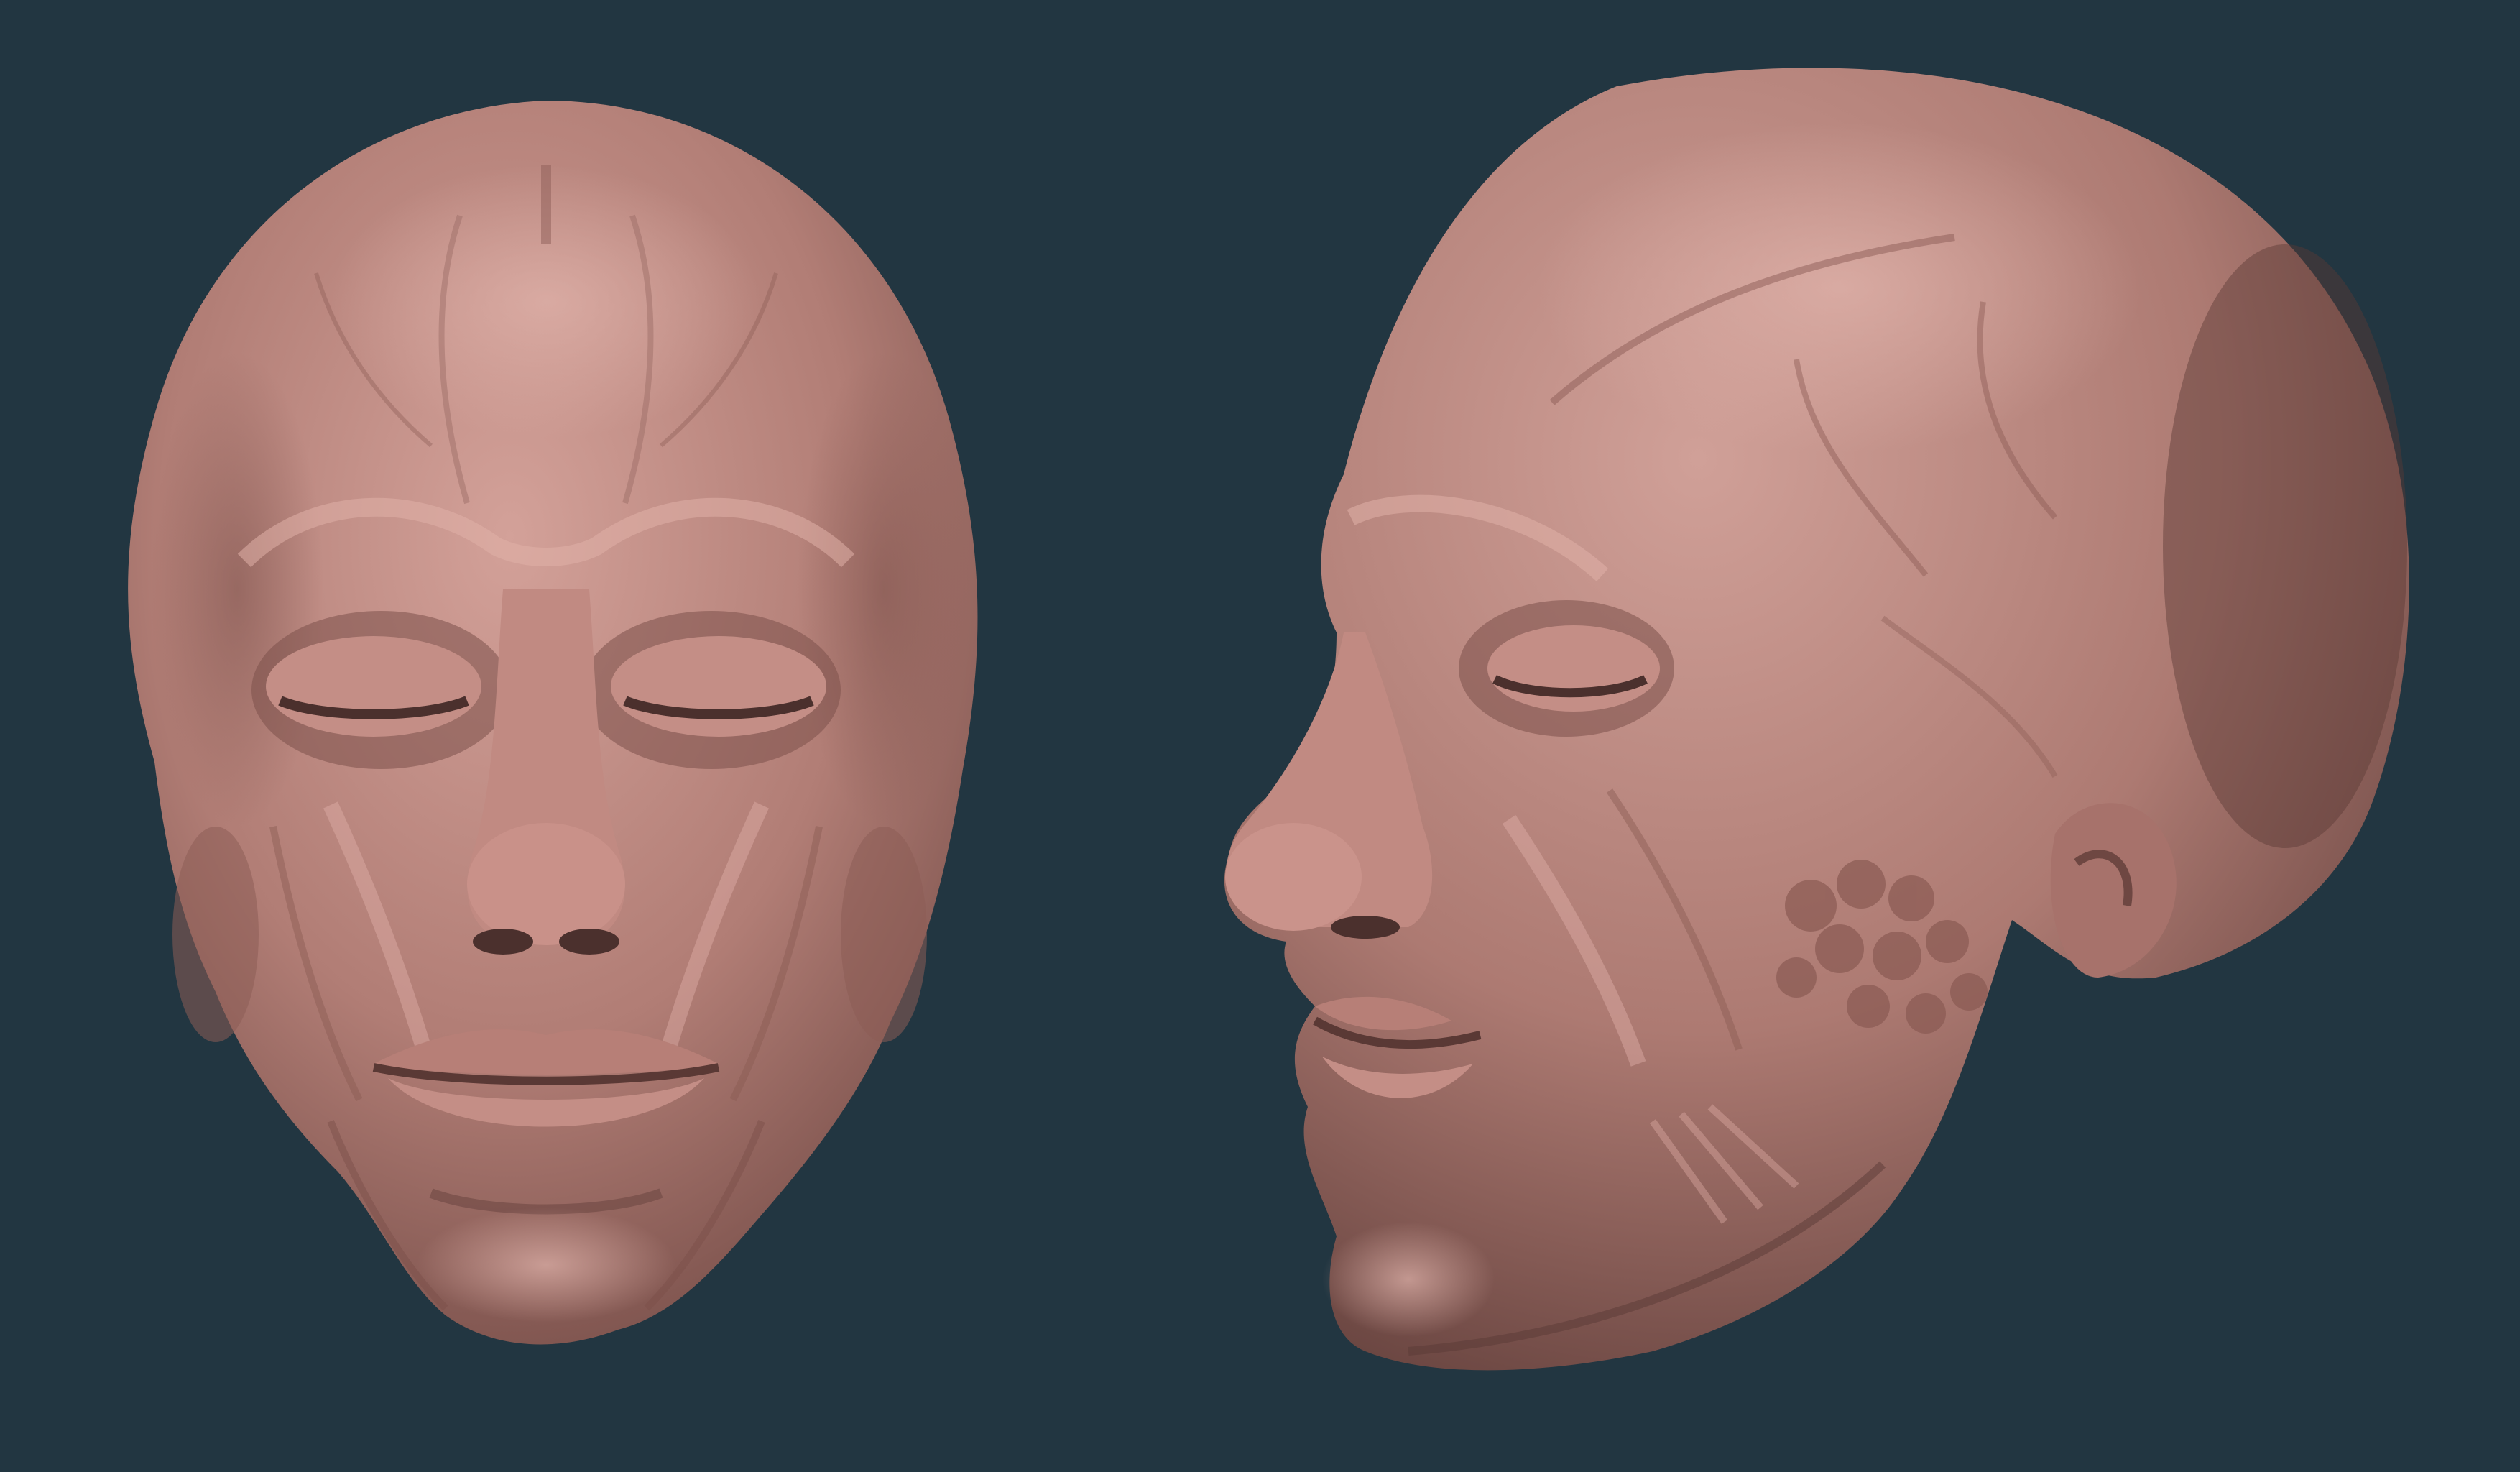  What do you see at coordinates (884, 934) in the screenshot?
I see `front-right-parotid` at bounding box center [884, 934].